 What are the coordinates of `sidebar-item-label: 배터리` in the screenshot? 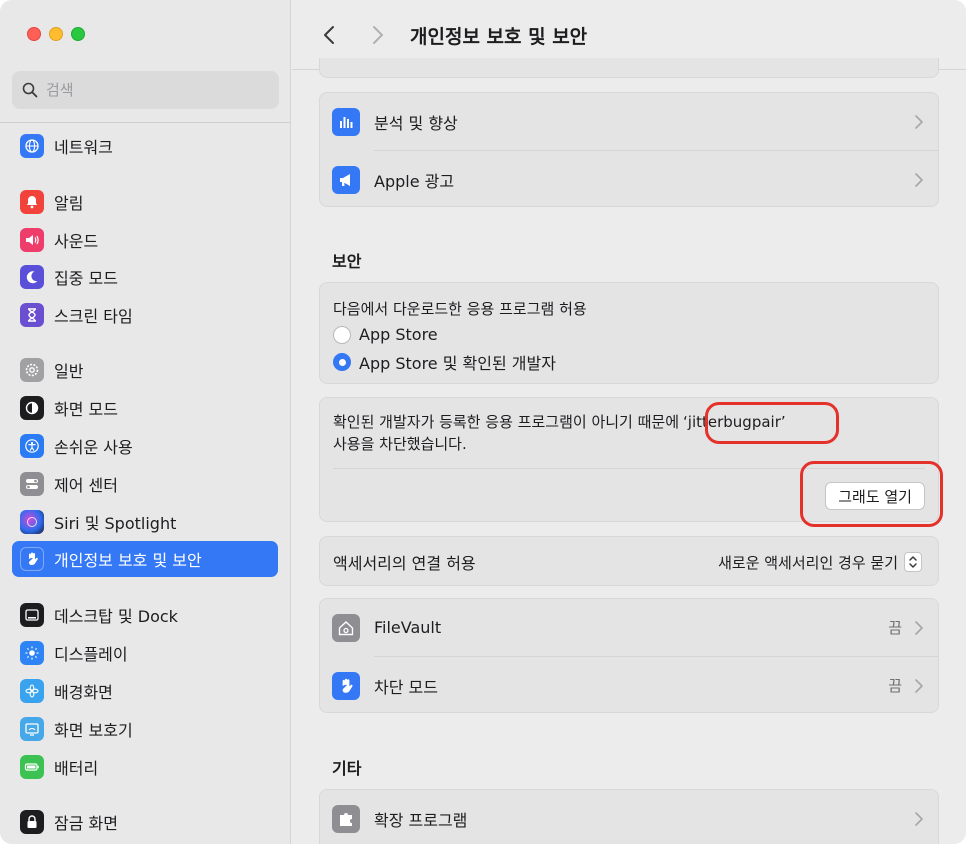 It's located at (76, 768).